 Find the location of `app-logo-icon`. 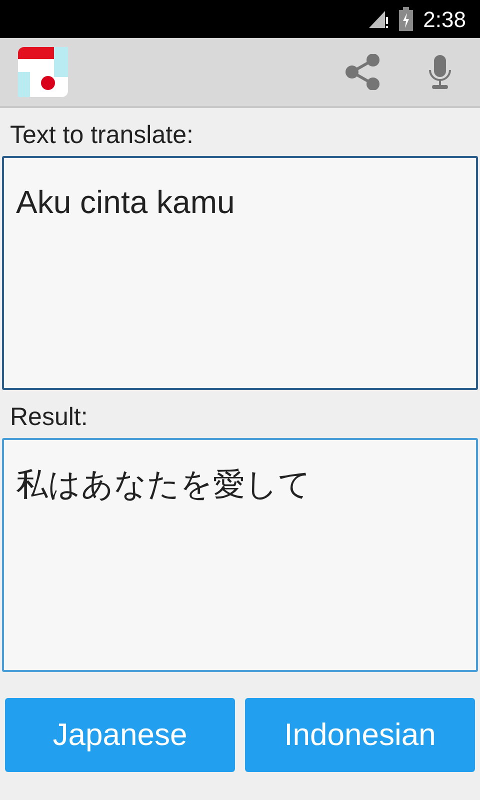

app-logo-icon is located at coordinates (43, 72).